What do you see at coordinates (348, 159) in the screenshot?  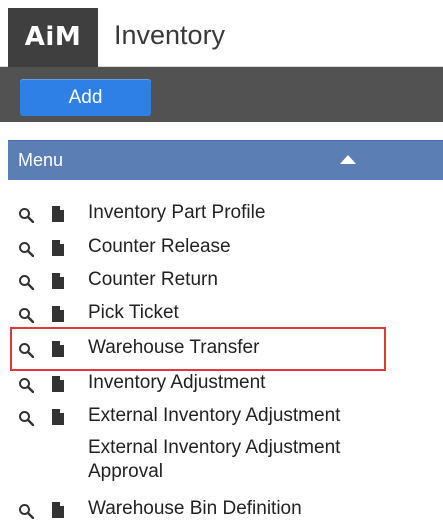 I see `caret-up-icon` at bounding box center [348, 159].